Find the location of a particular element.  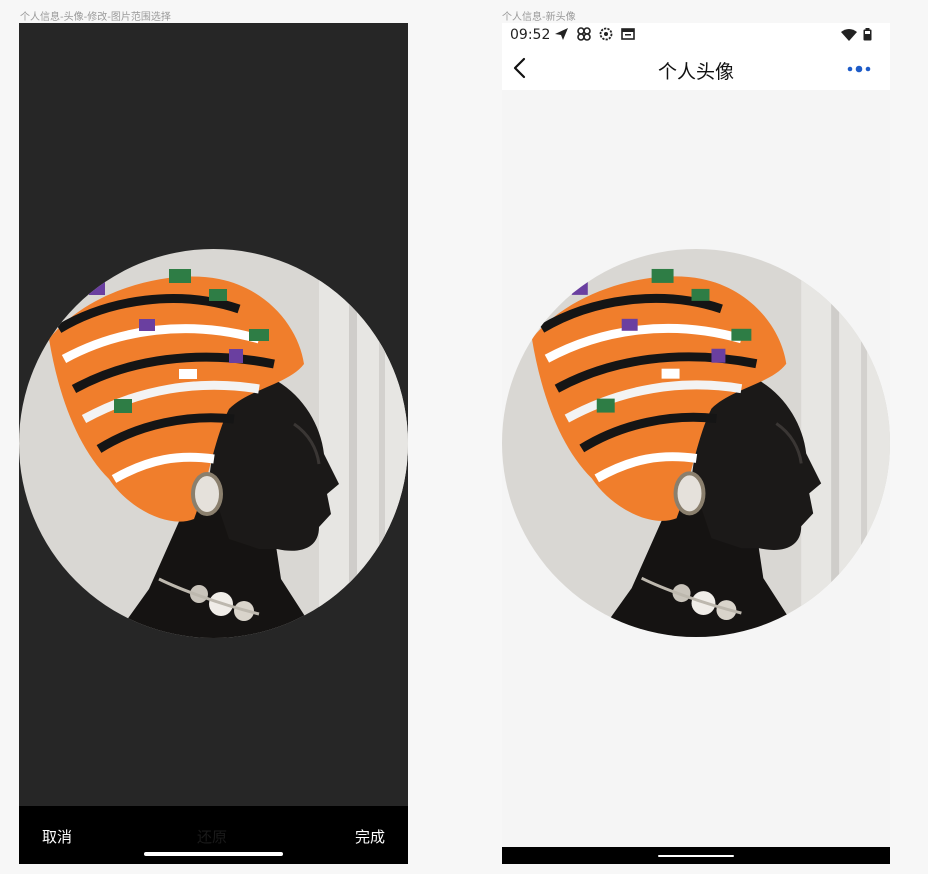

frame-caption-new-avatar: 个人信息-新头像 is located at coordinates (539, 17).